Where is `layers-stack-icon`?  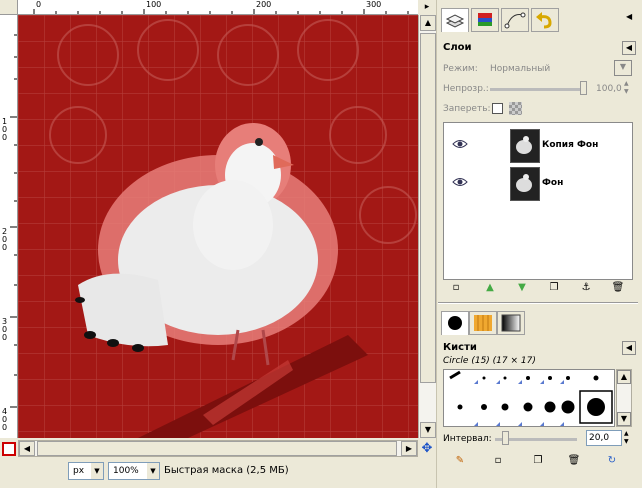
layers-stack-icon is located at coordinates (455, 21).